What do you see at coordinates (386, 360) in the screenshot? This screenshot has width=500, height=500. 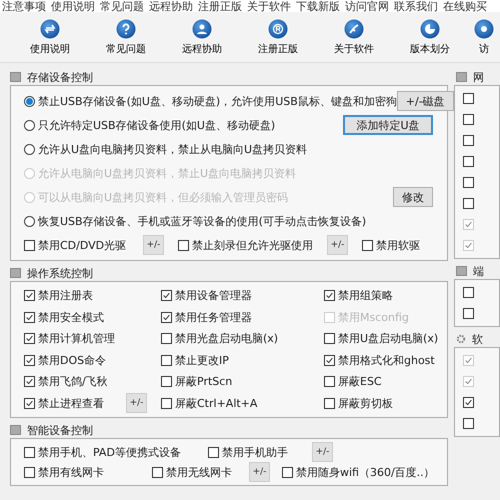 I see `checkbox-label: 禁用格式化和ghost` at bounding box center [386, 360].